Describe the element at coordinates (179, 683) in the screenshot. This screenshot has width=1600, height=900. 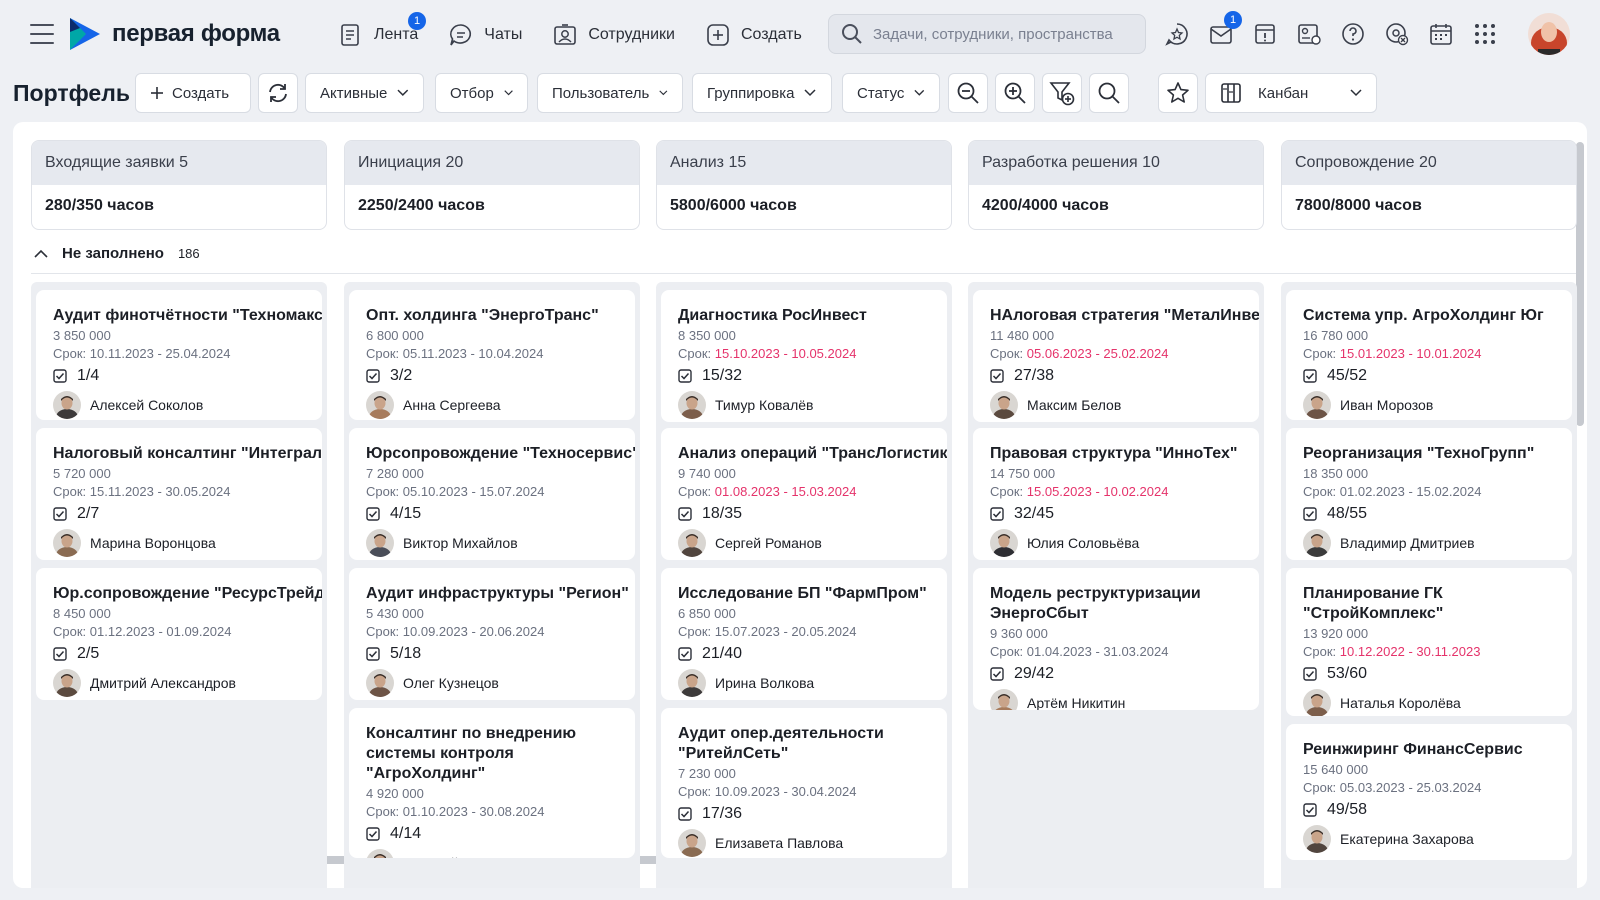
I see `card-assignee: Дмитрий Александров` at that location.